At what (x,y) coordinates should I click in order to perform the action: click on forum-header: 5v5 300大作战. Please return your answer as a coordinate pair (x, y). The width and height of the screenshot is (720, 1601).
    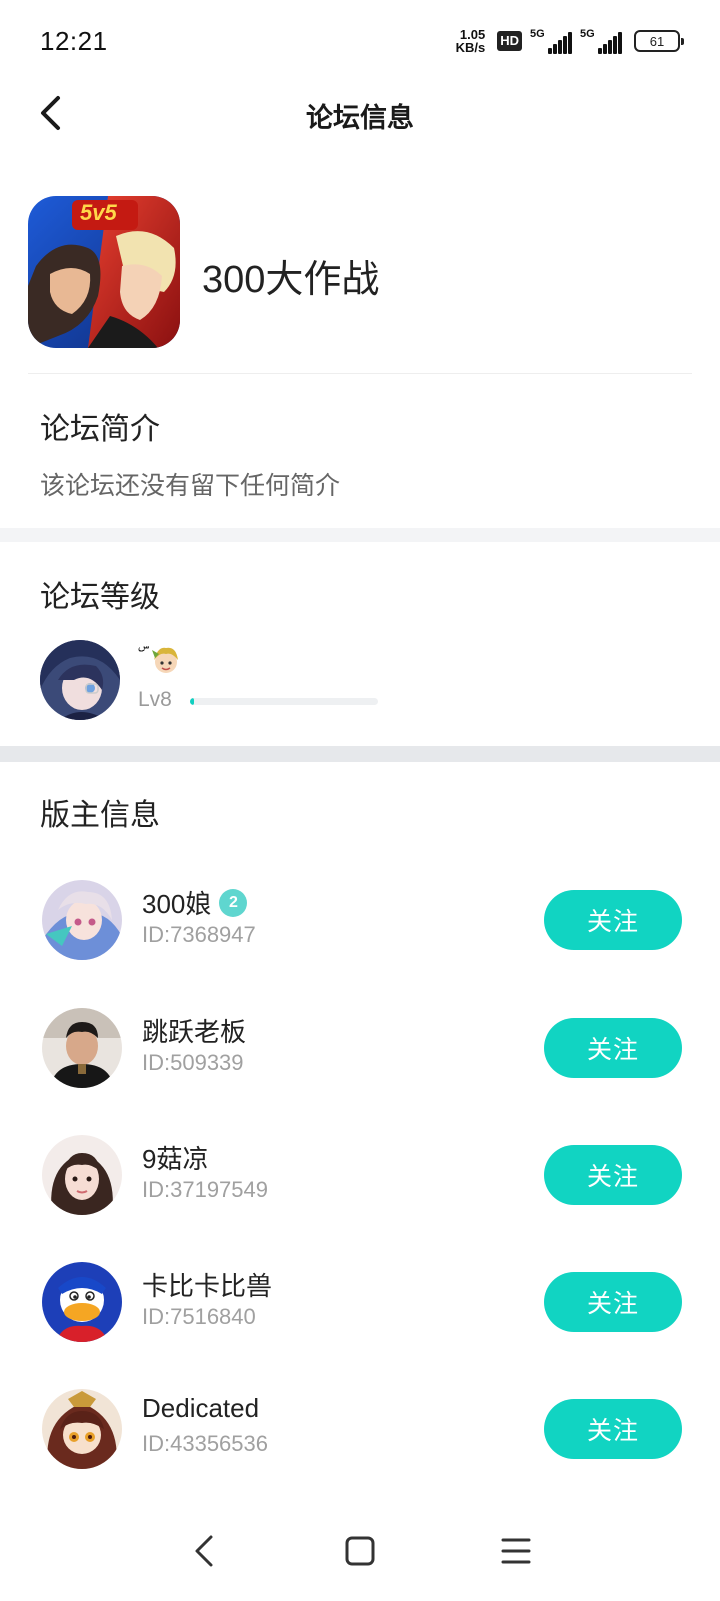
    Looking at the image, I should click on (360, 285).